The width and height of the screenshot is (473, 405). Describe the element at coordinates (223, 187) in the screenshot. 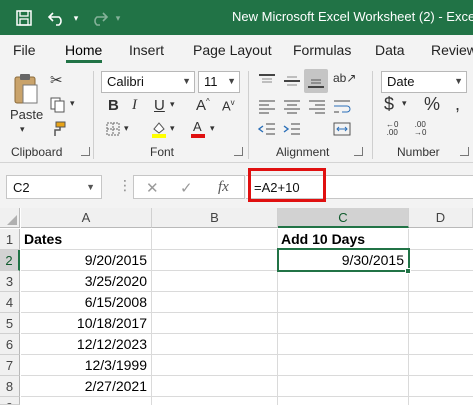

I see `insert-function-icon: fx` at that location.